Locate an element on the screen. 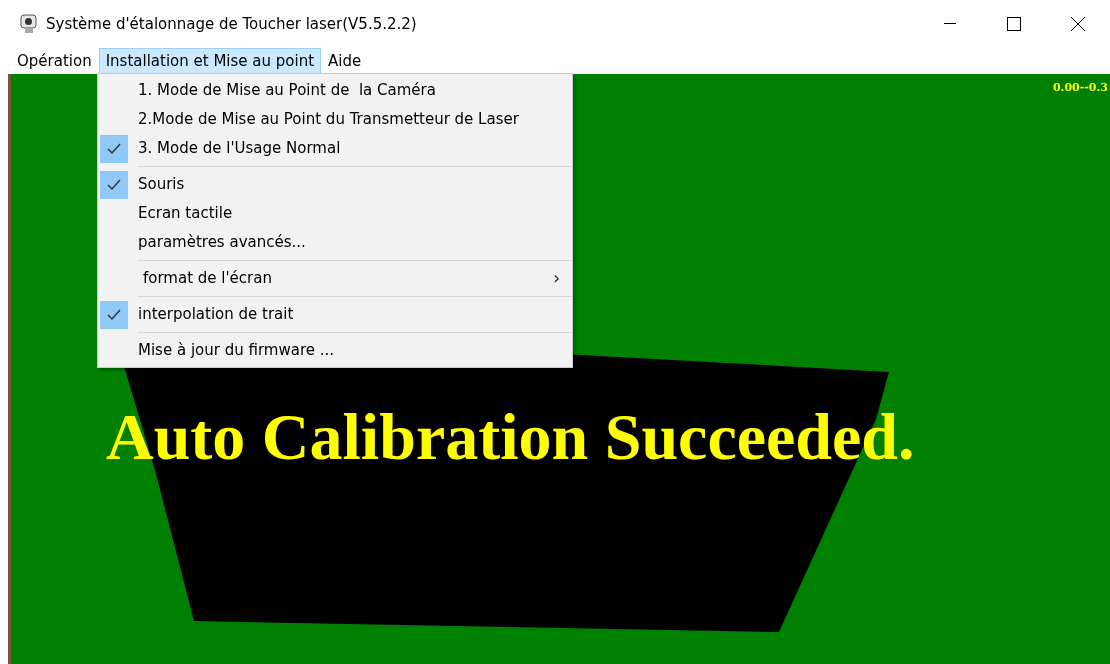  menu-item: Installation et Mise au point is located at coordinates (210, 61).